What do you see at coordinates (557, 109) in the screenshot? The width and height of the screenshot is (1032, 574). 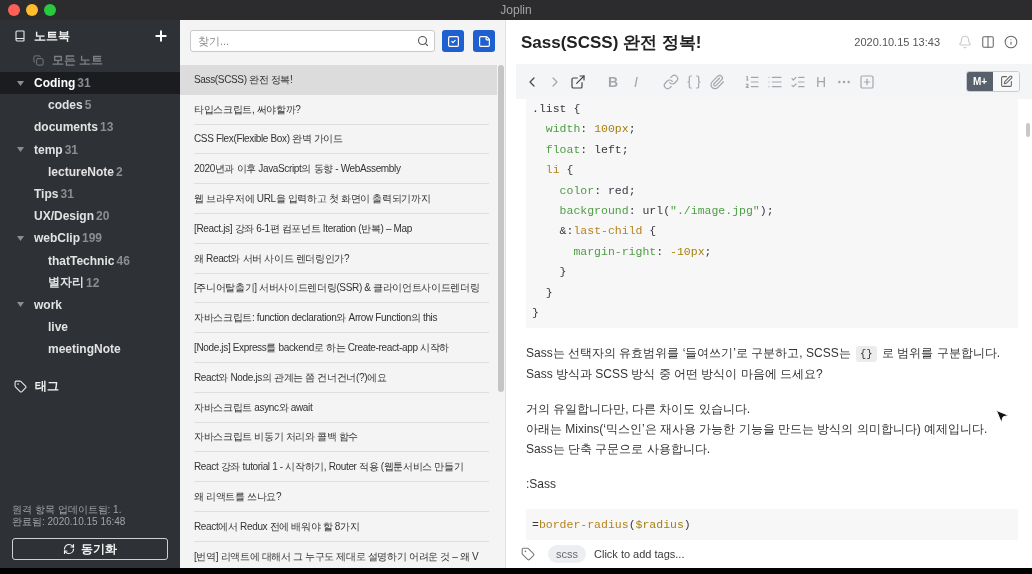 I see `code-line: .list {` at bounding box center [557, 109].